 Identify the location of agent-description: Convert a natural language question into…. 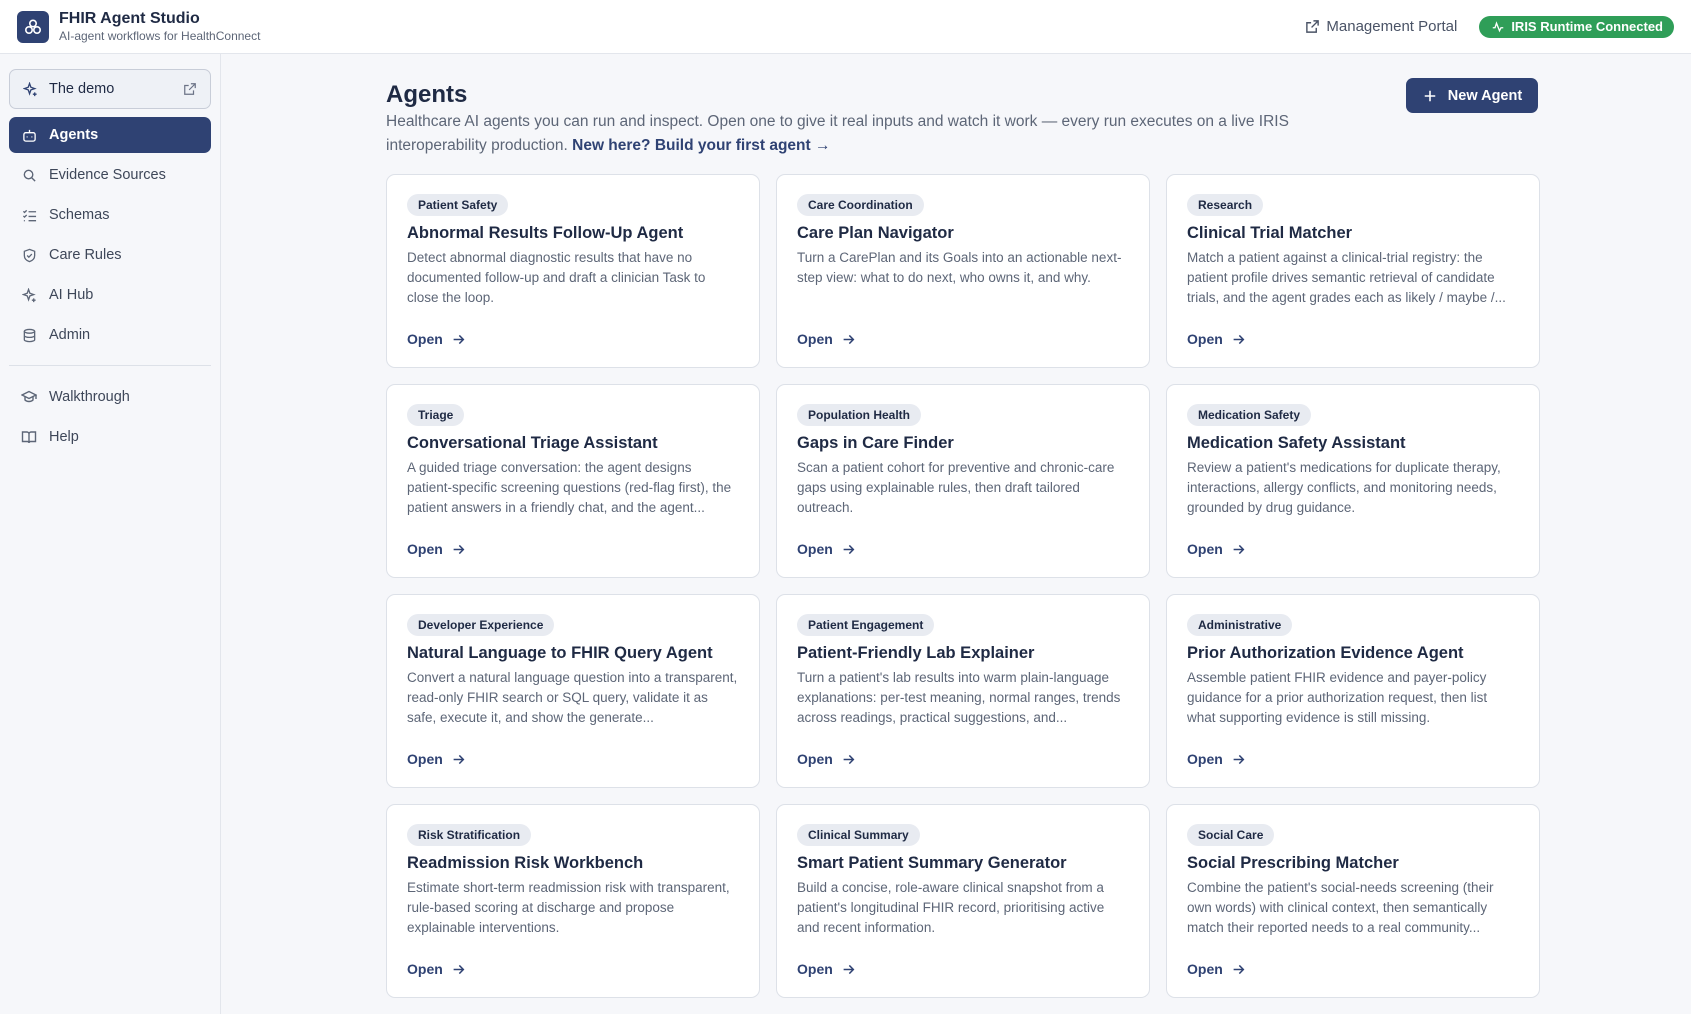
(572, 697).